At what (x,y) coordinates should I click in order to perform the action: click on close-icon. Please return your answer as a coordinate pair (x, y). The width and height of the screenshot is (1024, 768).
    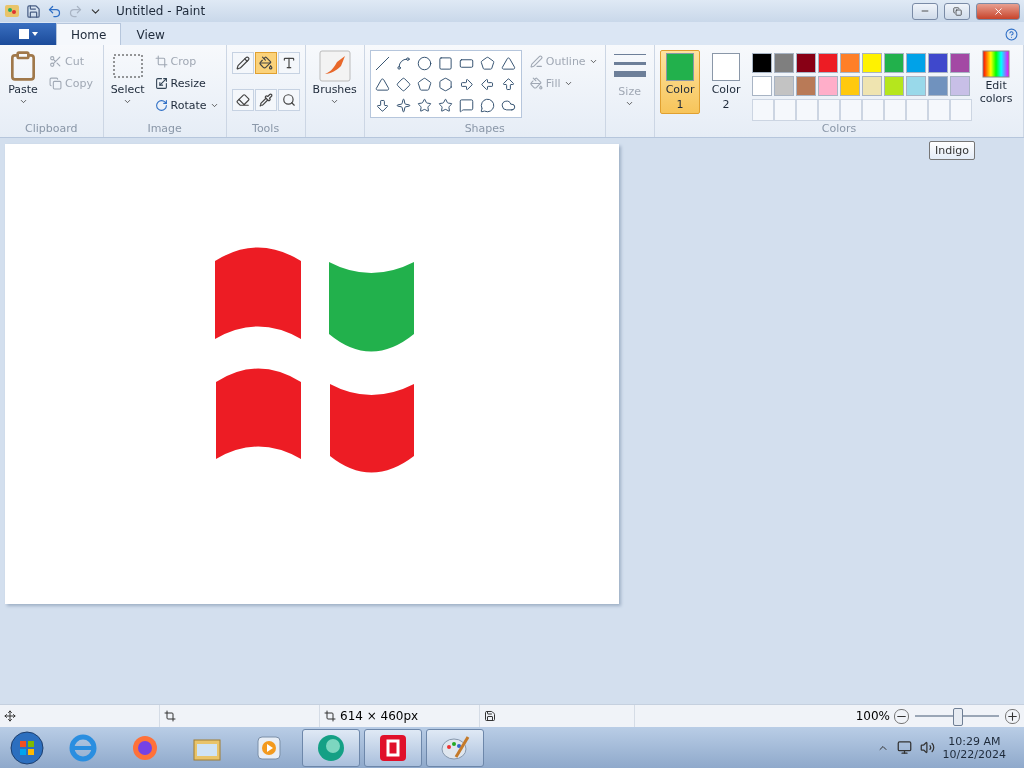
    Looking at the image, I should click on (998, 11).